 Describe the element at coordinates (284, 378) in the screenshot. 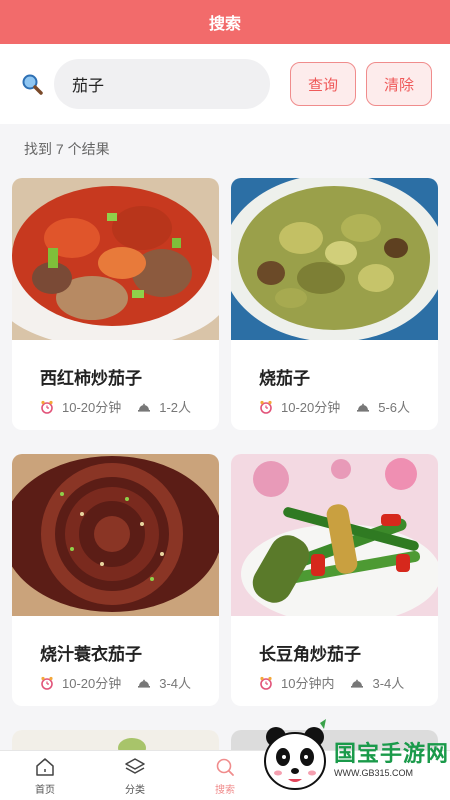

I see `recipe-title: 烧茄子` at that location.